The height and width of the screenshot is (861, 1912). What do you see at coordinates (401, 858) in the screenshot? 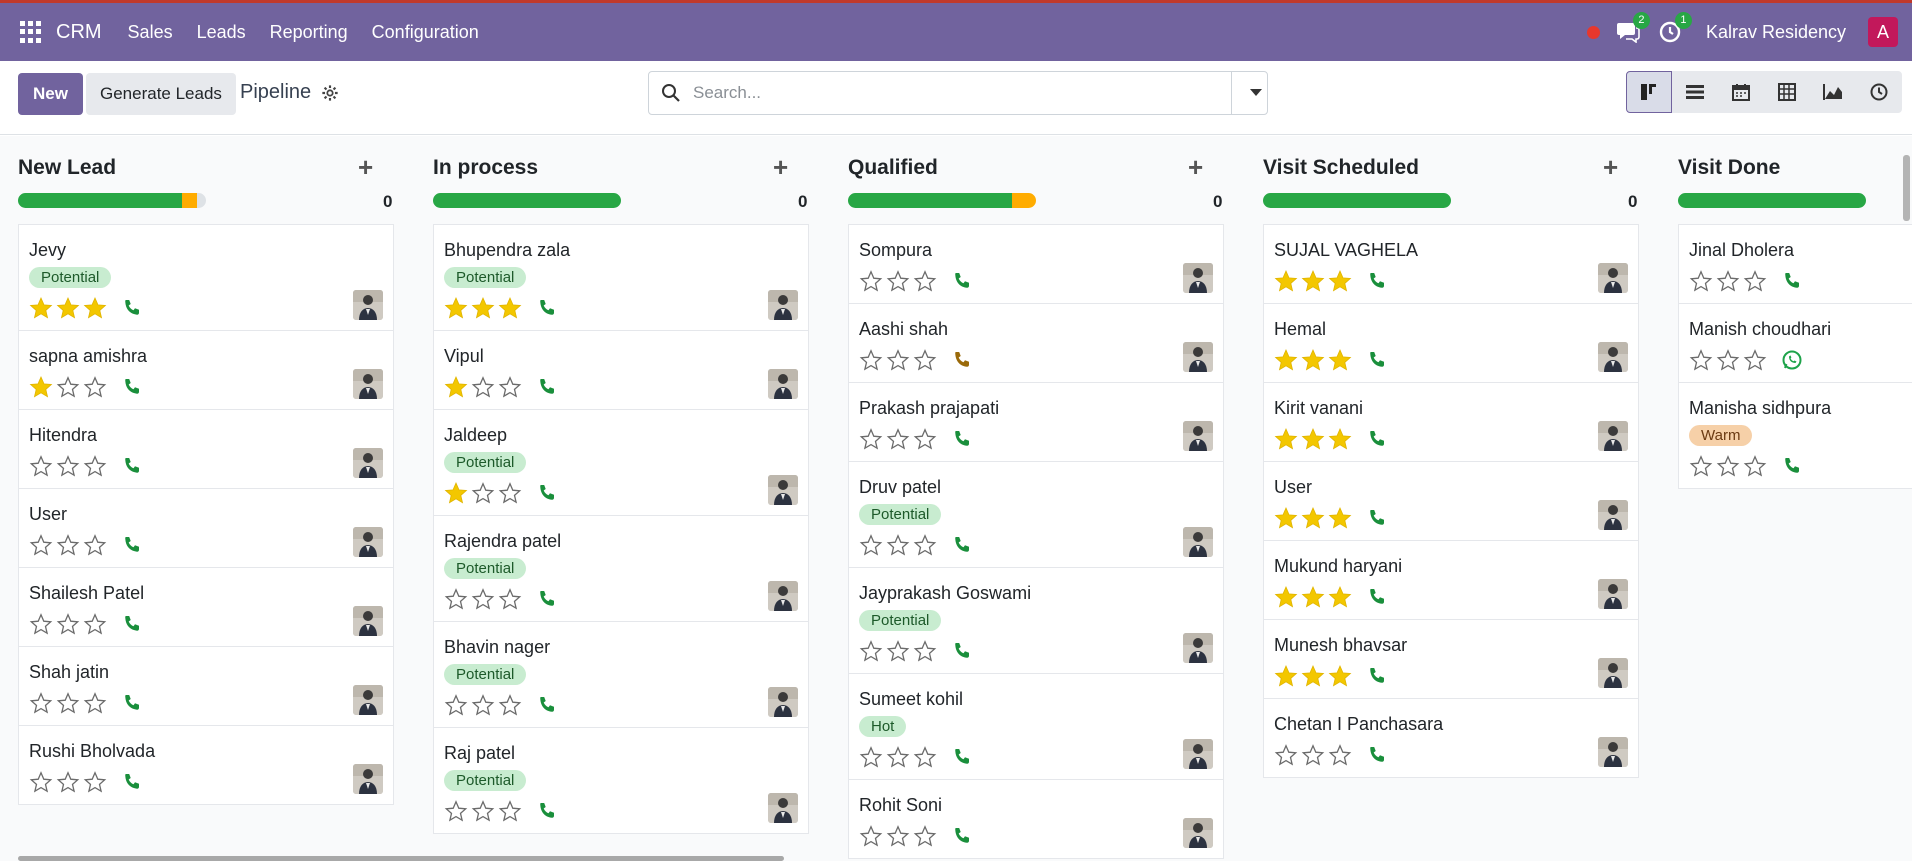
I see `horizontal-scrollbar` at bounding box center [401, 858].